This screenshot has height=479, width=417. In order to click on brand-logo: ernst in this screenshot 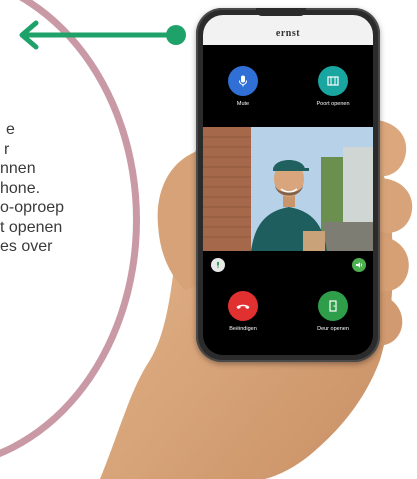, I will do `click(288, 33)`.